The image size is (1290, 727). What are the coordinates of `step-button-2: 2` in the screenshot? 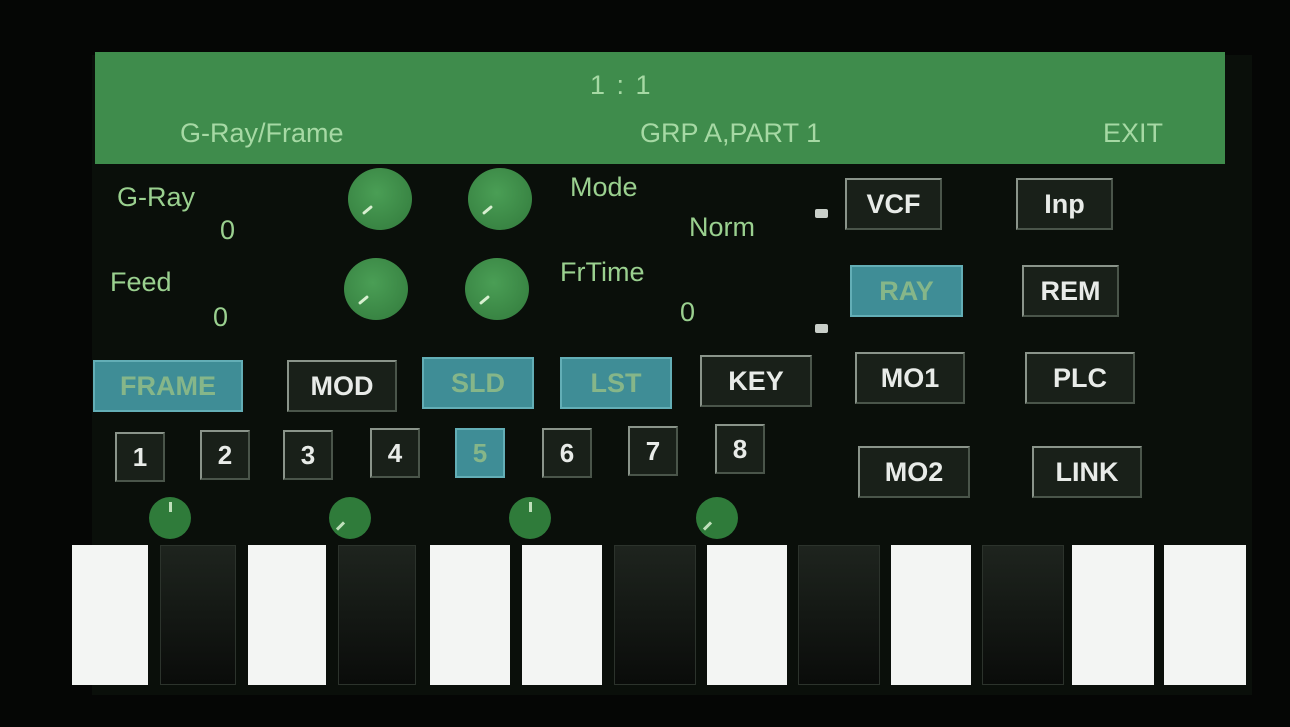 It's located at (225, 455).